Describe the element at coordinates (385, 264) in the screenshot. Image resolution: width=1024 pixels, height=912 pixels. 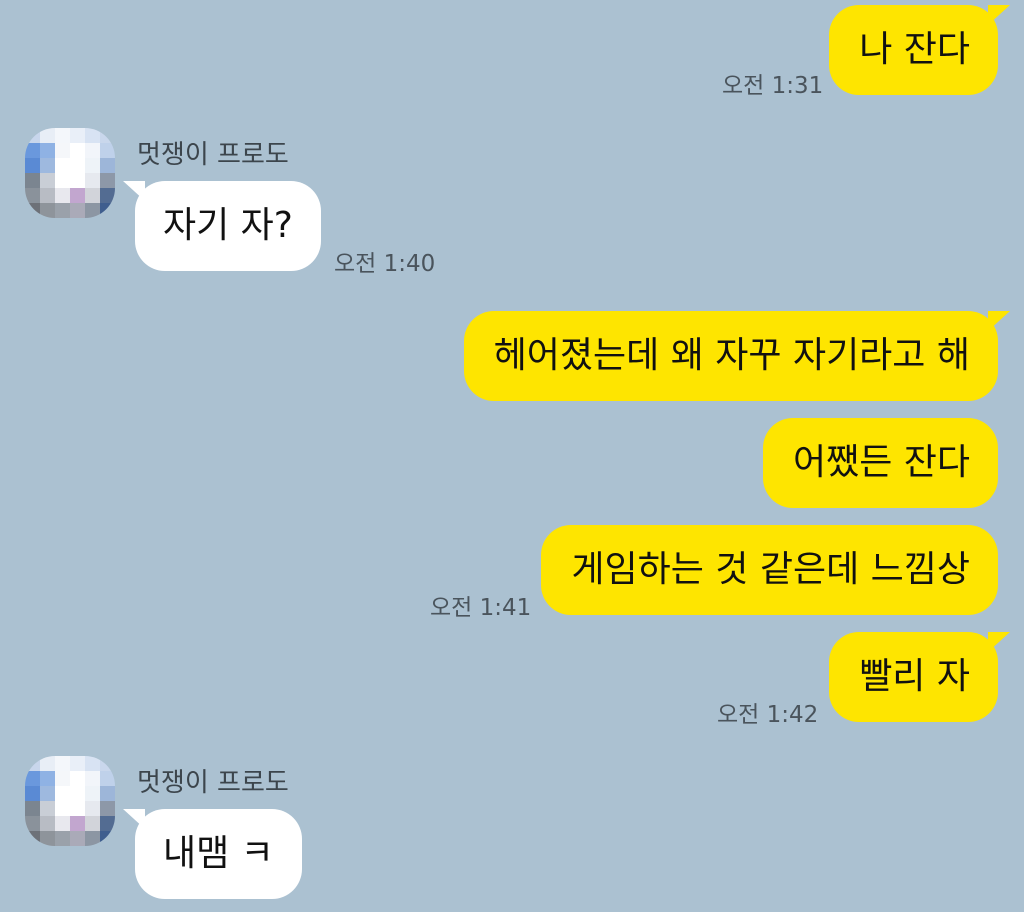
I see `message-timestamp: 오전 1:40` at that location.